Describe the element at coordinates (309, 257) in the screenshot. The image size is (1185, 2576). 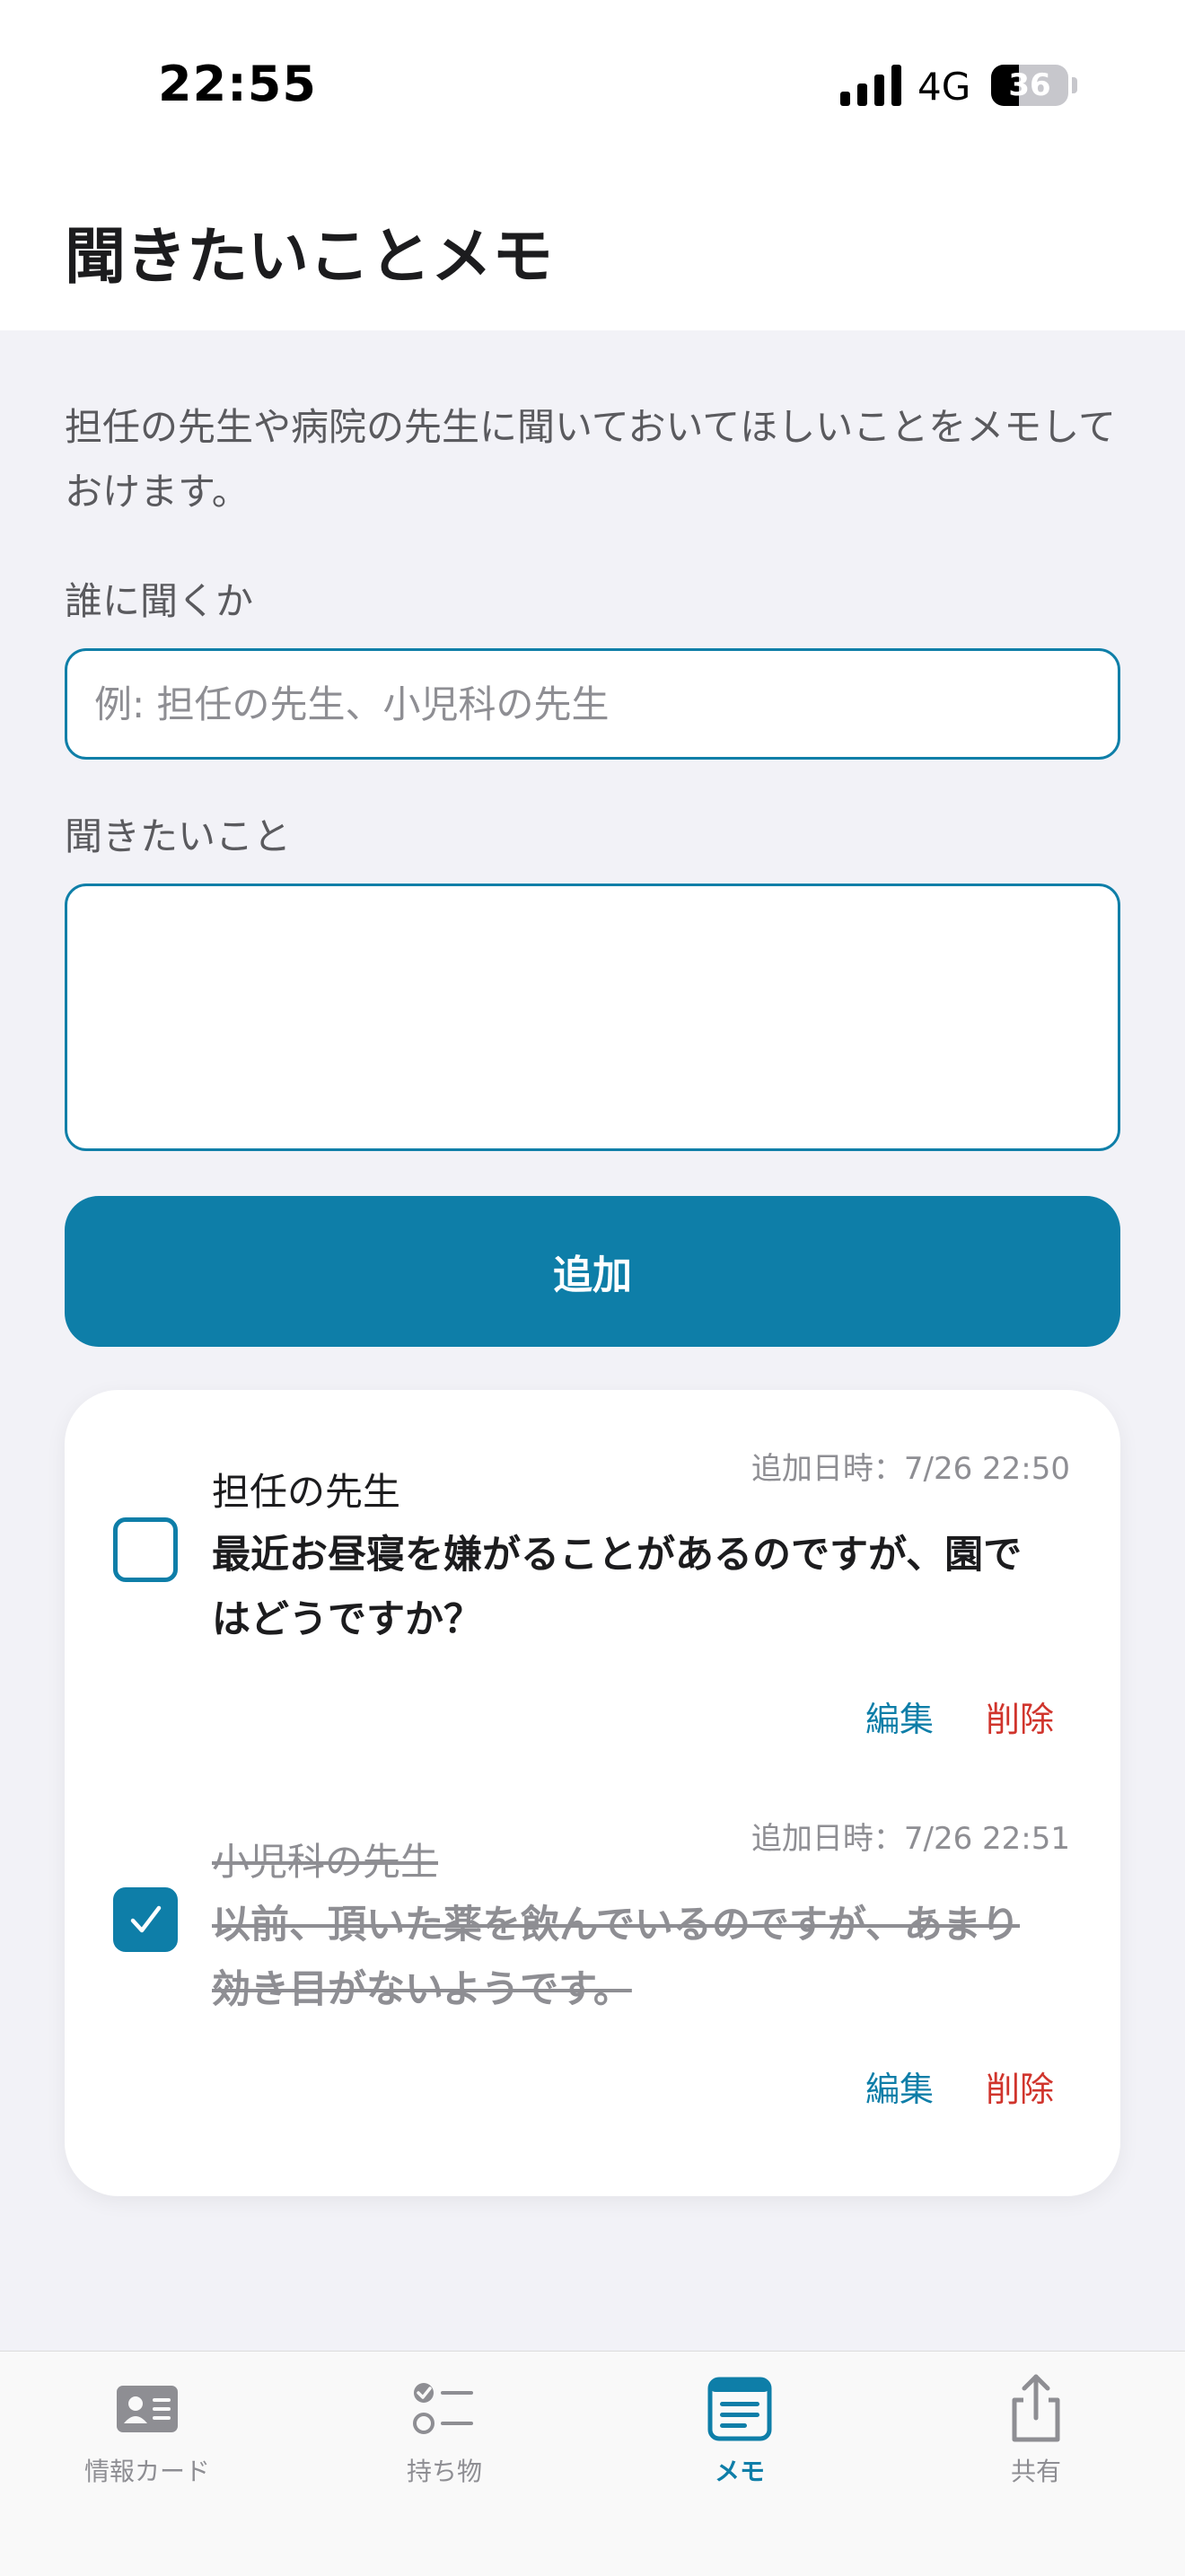
I see `page-title: 聞きたいことメモ` at that location.